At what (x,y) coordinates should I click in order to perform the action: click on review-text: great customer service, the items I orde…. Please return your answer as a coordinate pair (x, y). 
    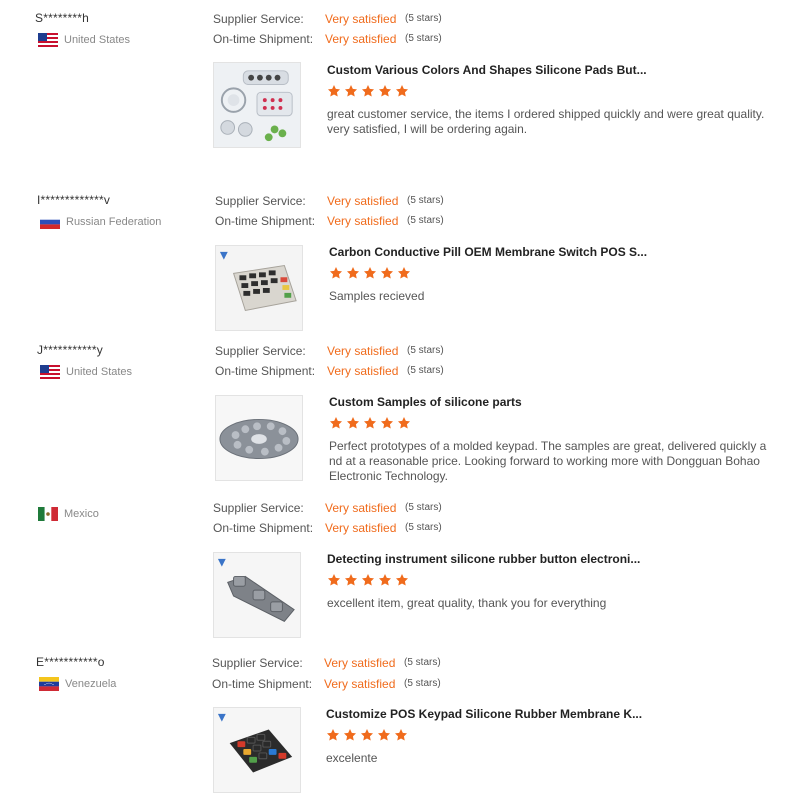
    Looking at the image, I should click on (546, 121).